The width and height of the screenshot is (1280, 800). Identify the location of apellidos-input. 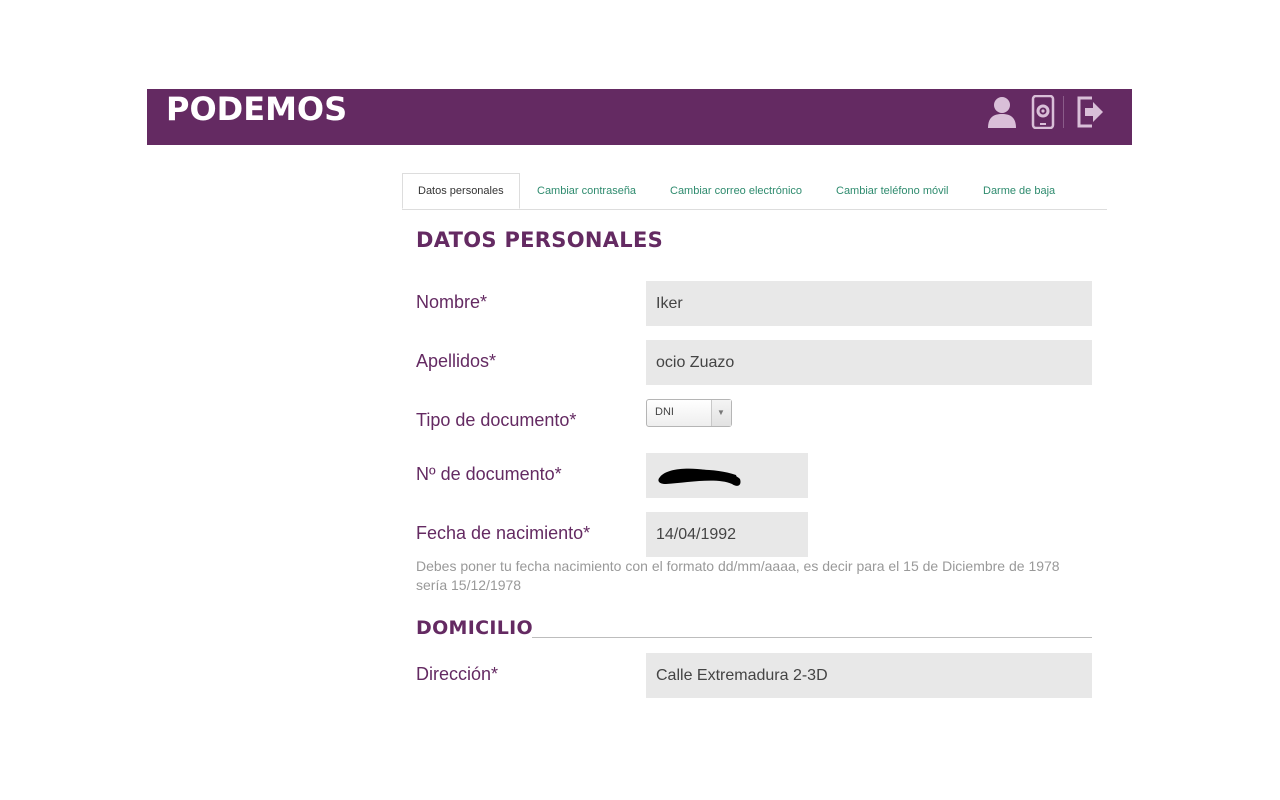
(869, 362).